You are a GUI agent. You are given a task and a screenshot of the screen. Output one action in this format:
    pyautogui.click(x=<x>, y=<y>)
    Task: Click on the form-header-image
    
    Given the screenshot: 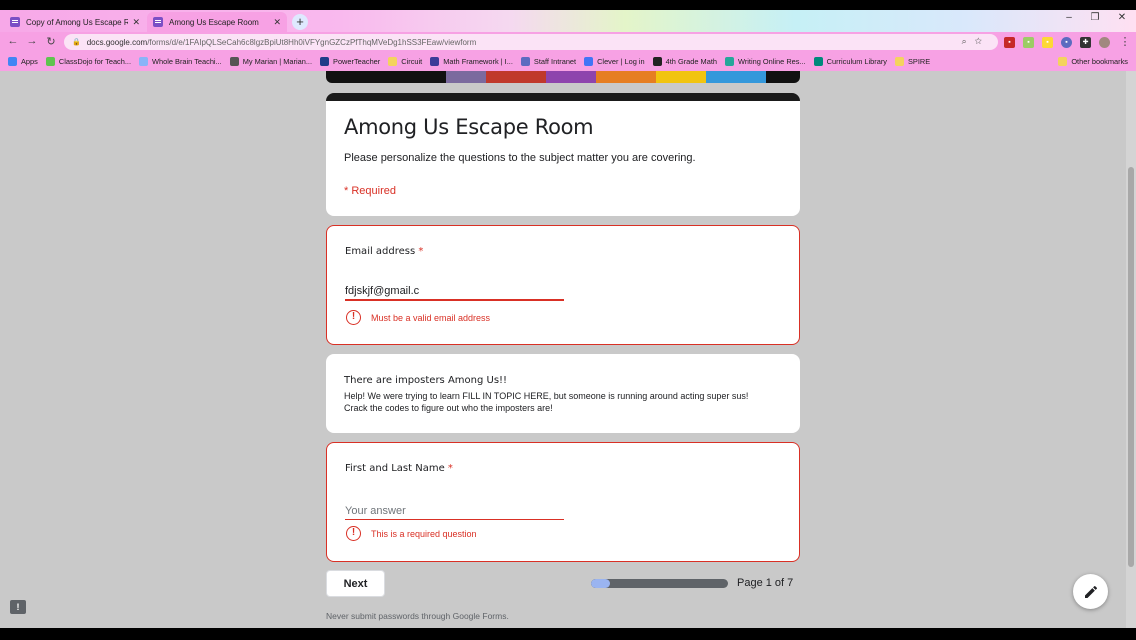 What is the action you would take?
    pyautogui.click(x=563, y=77)
    